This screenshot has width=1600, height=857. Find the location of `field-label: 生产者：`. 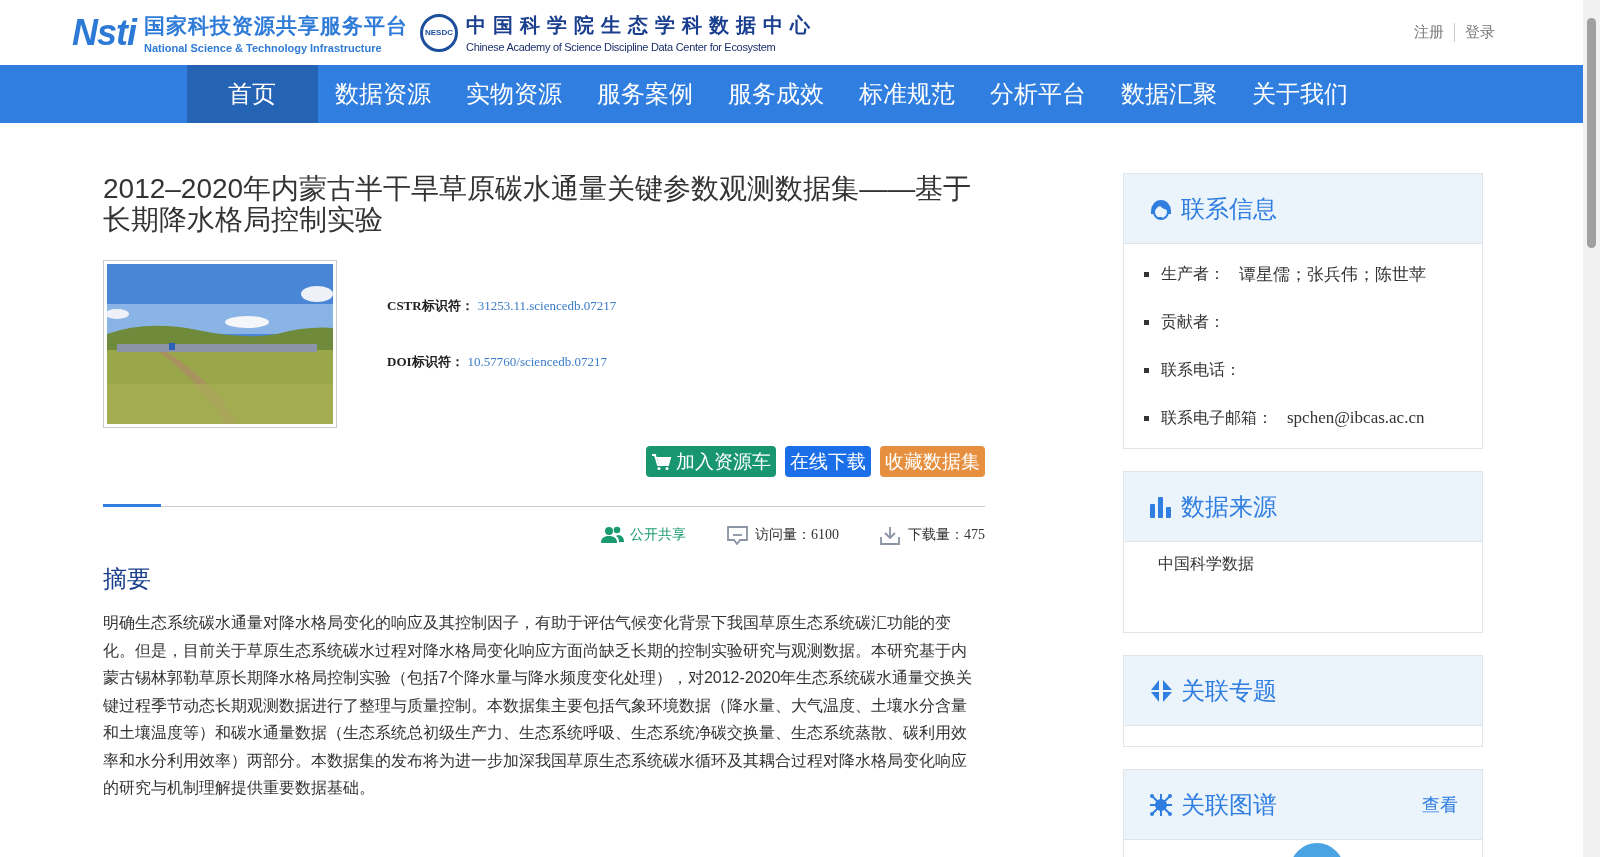

field-label: 生产者： is located at coordinates (1193, 273).